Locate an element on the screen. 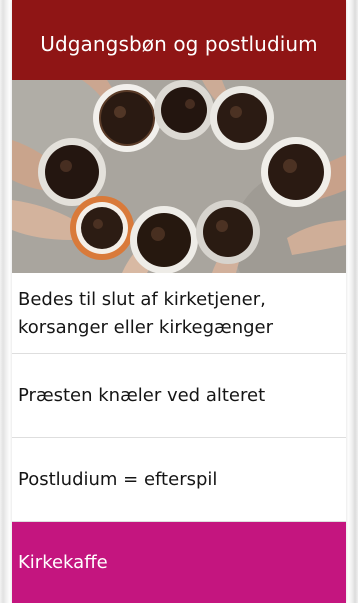  list-item: Præsten knæler ved alteret is located at coordinates (179, 396).